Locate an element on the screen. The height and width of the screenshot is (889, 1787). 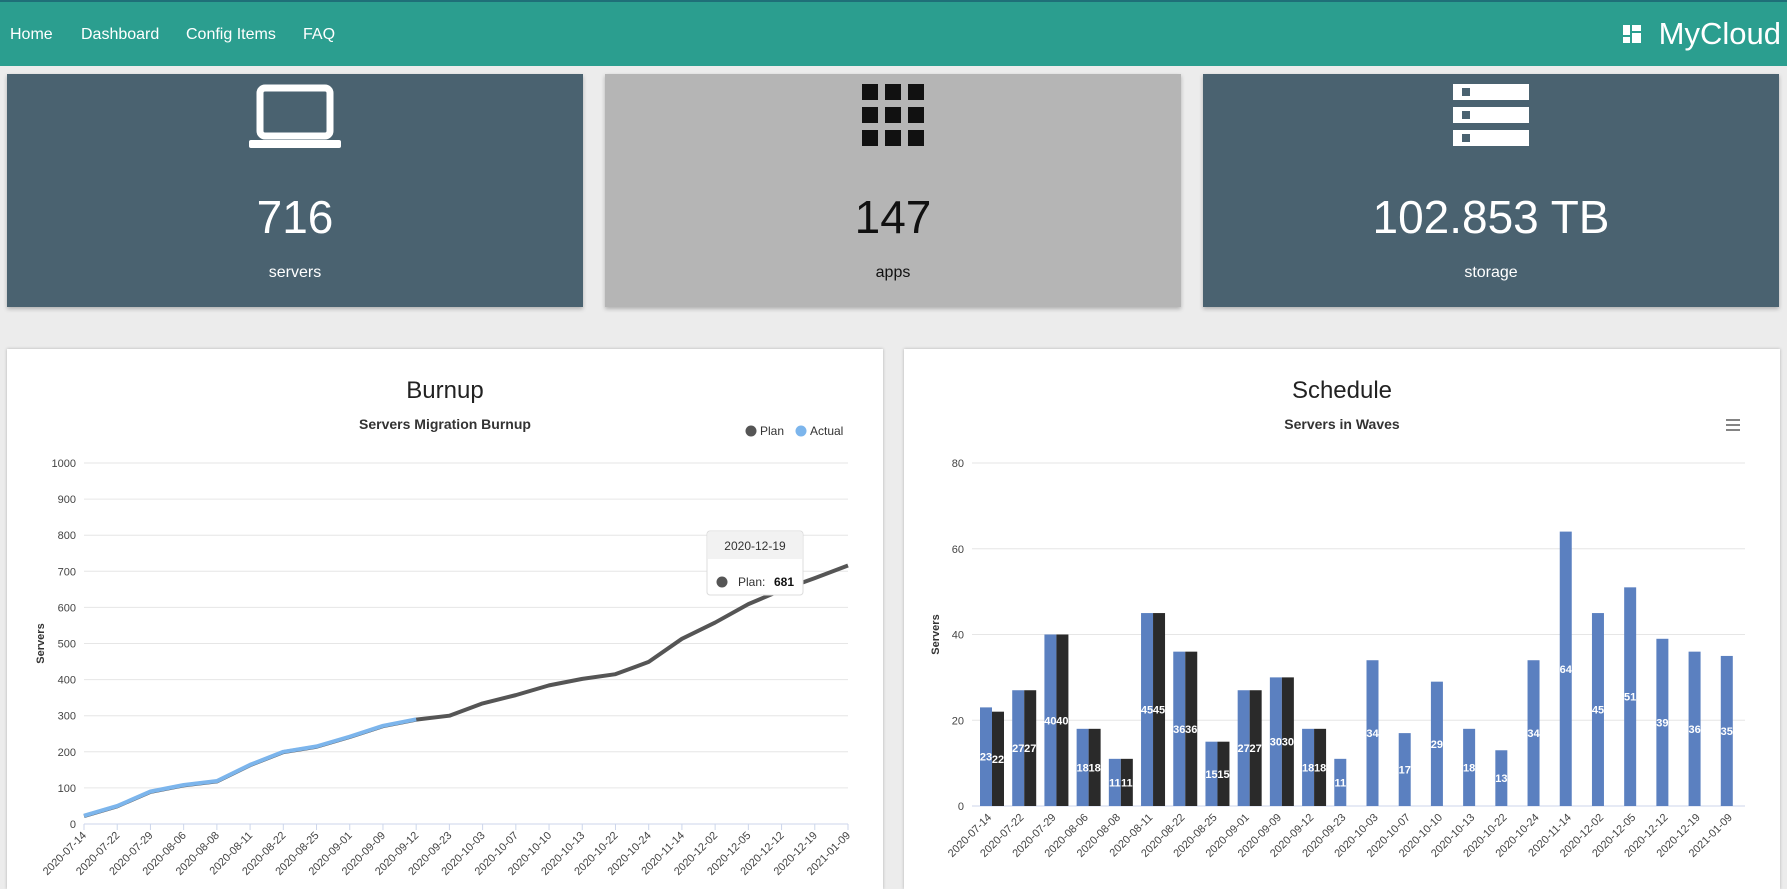
bar-data-label: 51 is located at coordinates (1630, 698).